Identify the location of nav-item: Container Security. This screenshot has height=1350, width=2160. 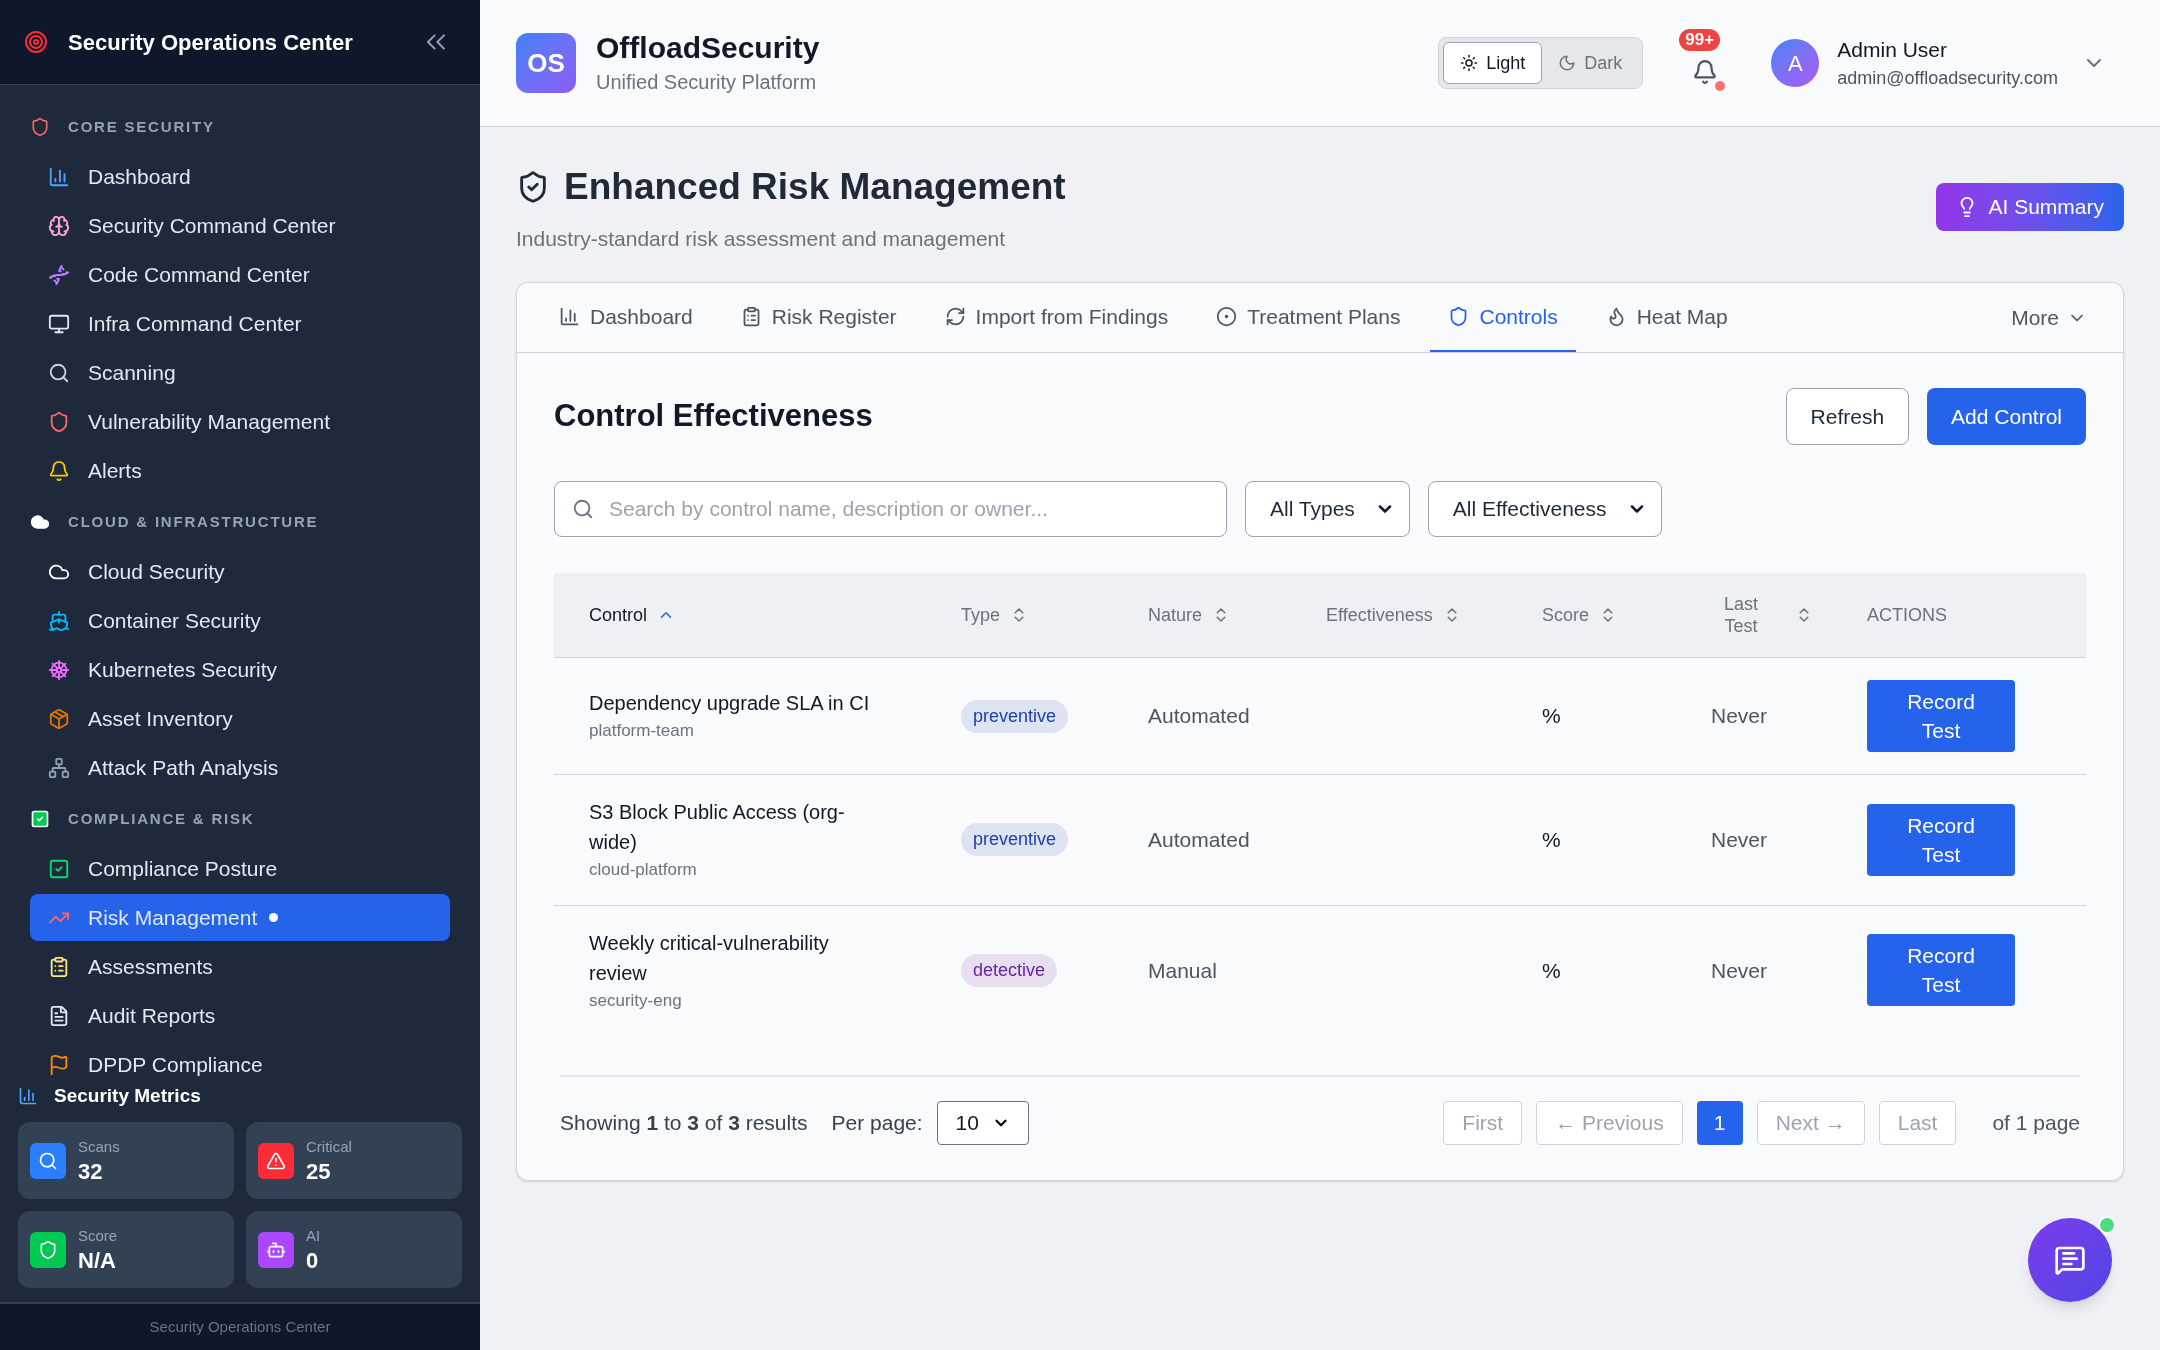
(240, 620).